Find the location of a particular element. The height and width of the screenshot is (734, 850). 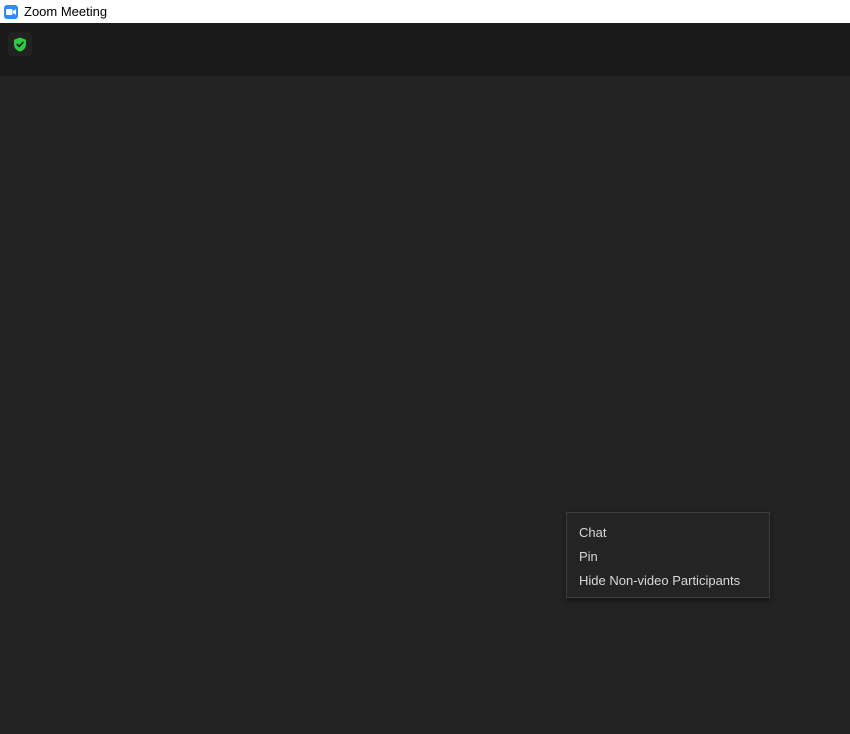

title-bar: Zoom Meeting is located at coordinates (425, 11).